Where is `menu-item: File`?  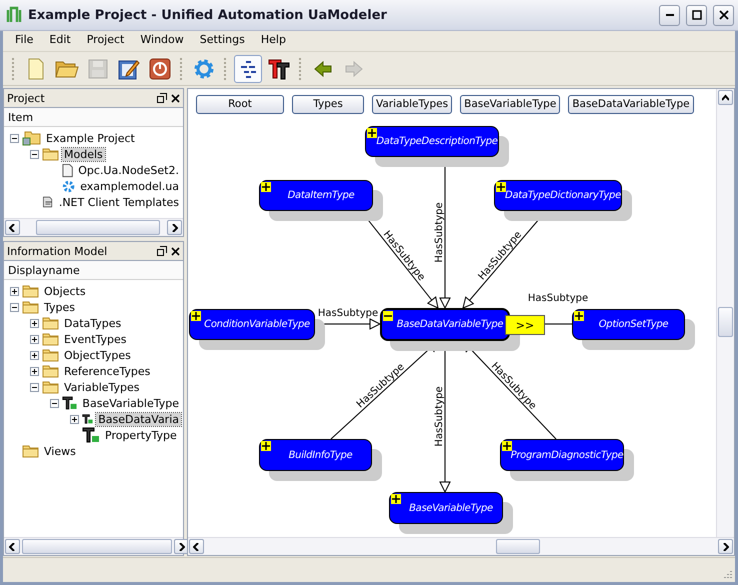
menu-item: File is located at coordinates (24, 41).